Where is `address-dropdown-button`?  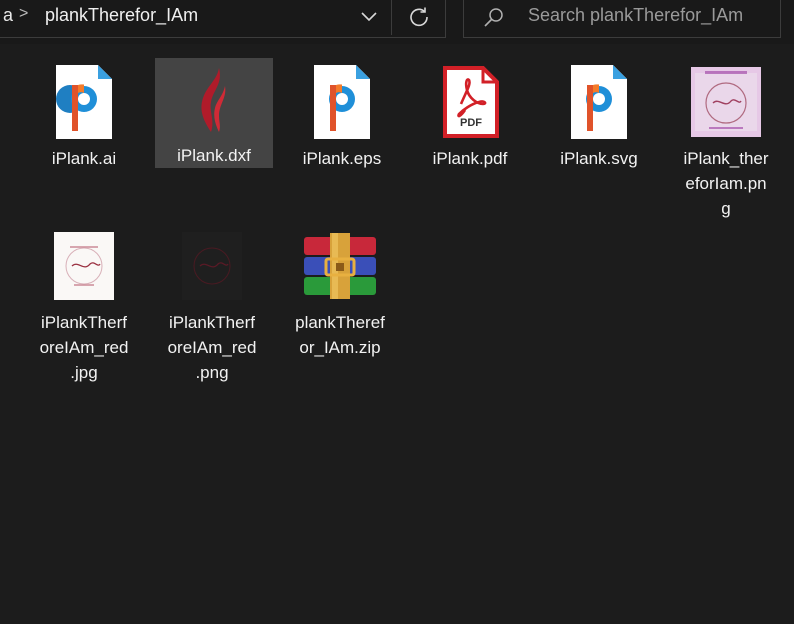
address-dropdown-button is located at coordinates (369, 17).